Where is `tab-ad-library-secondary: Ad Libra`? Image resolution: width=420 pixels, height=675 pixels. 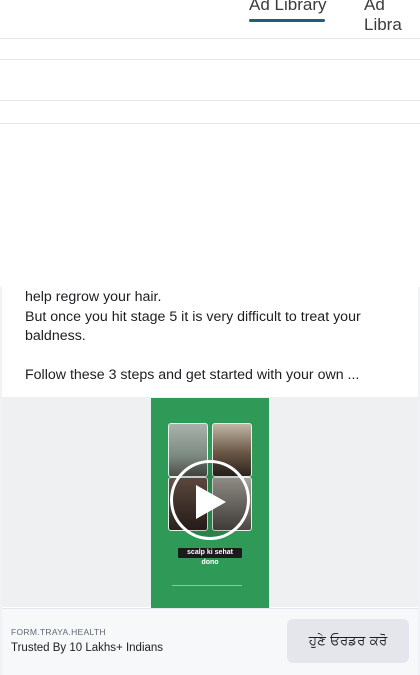
tab-ad-library-secondary: Ad Libra is located at coordinates (392, 17).